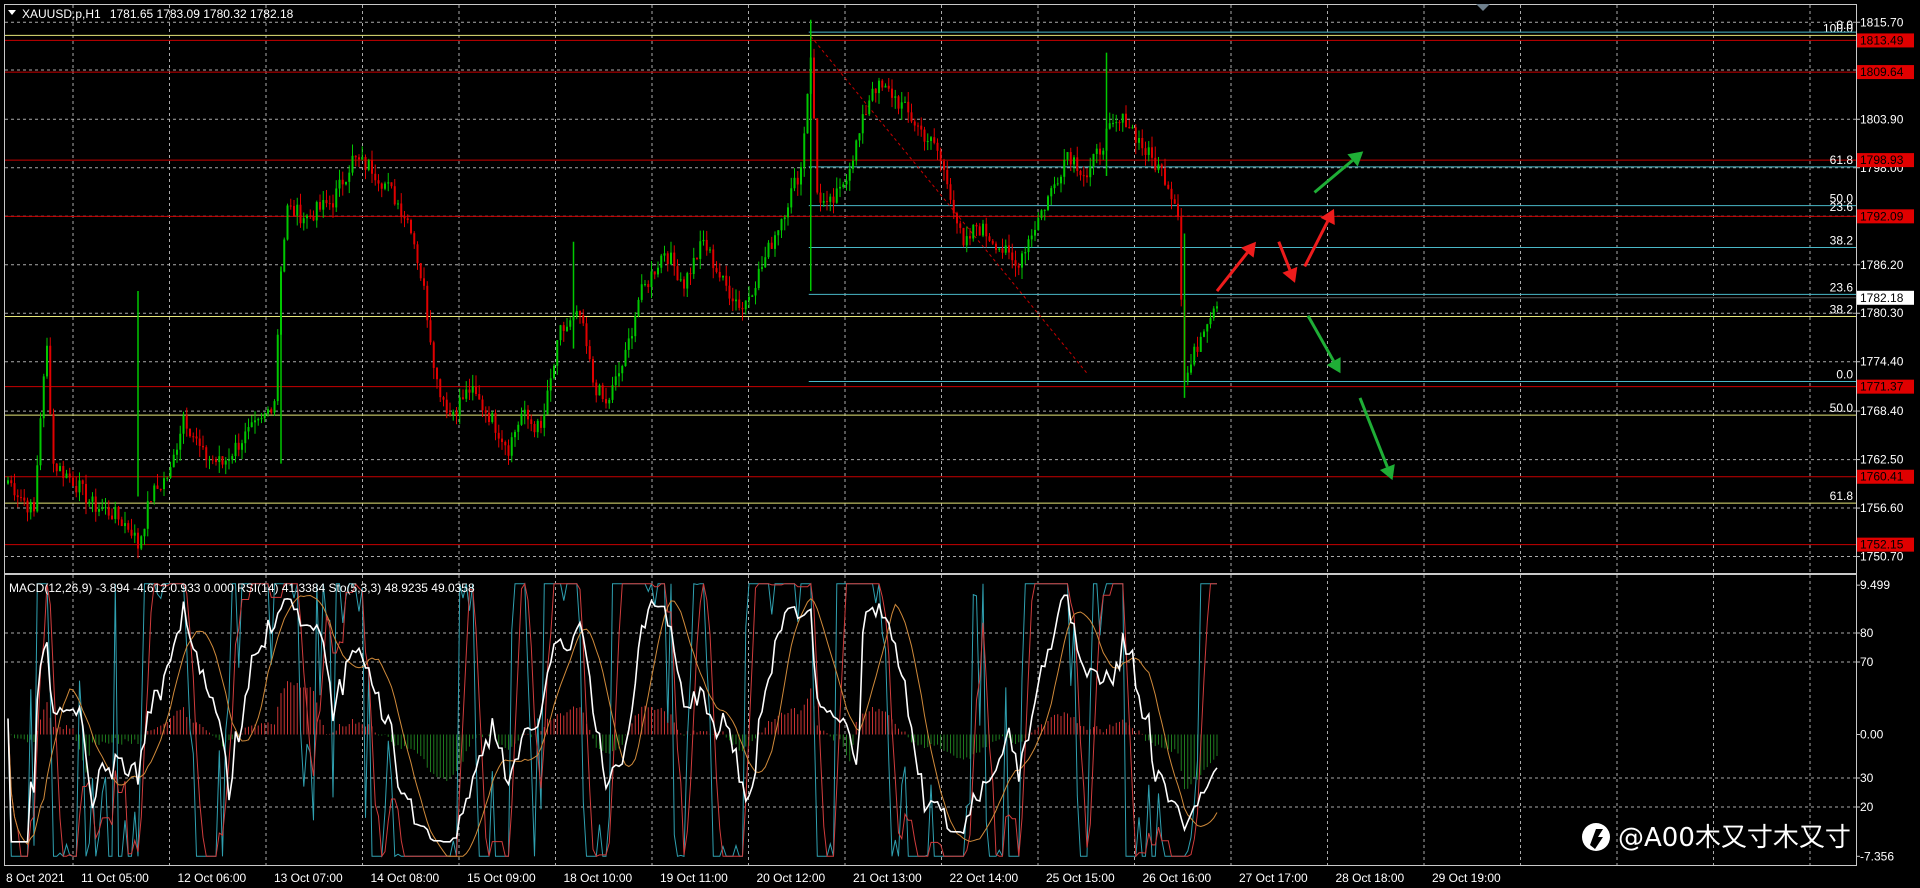 The image size is (1920, 888). I want to click on ind-axis-label: 9.499, so click(1875, 585).